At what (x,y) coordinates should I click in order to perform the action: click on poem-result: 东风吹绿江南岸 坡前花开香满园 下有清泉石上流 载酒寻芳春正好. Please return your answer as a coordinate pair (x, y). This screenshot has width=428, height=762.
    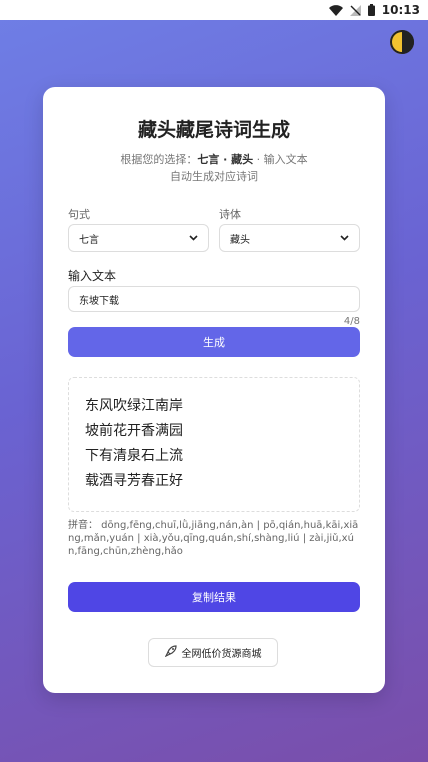
    Looking at the image, I should click on (214, 444).